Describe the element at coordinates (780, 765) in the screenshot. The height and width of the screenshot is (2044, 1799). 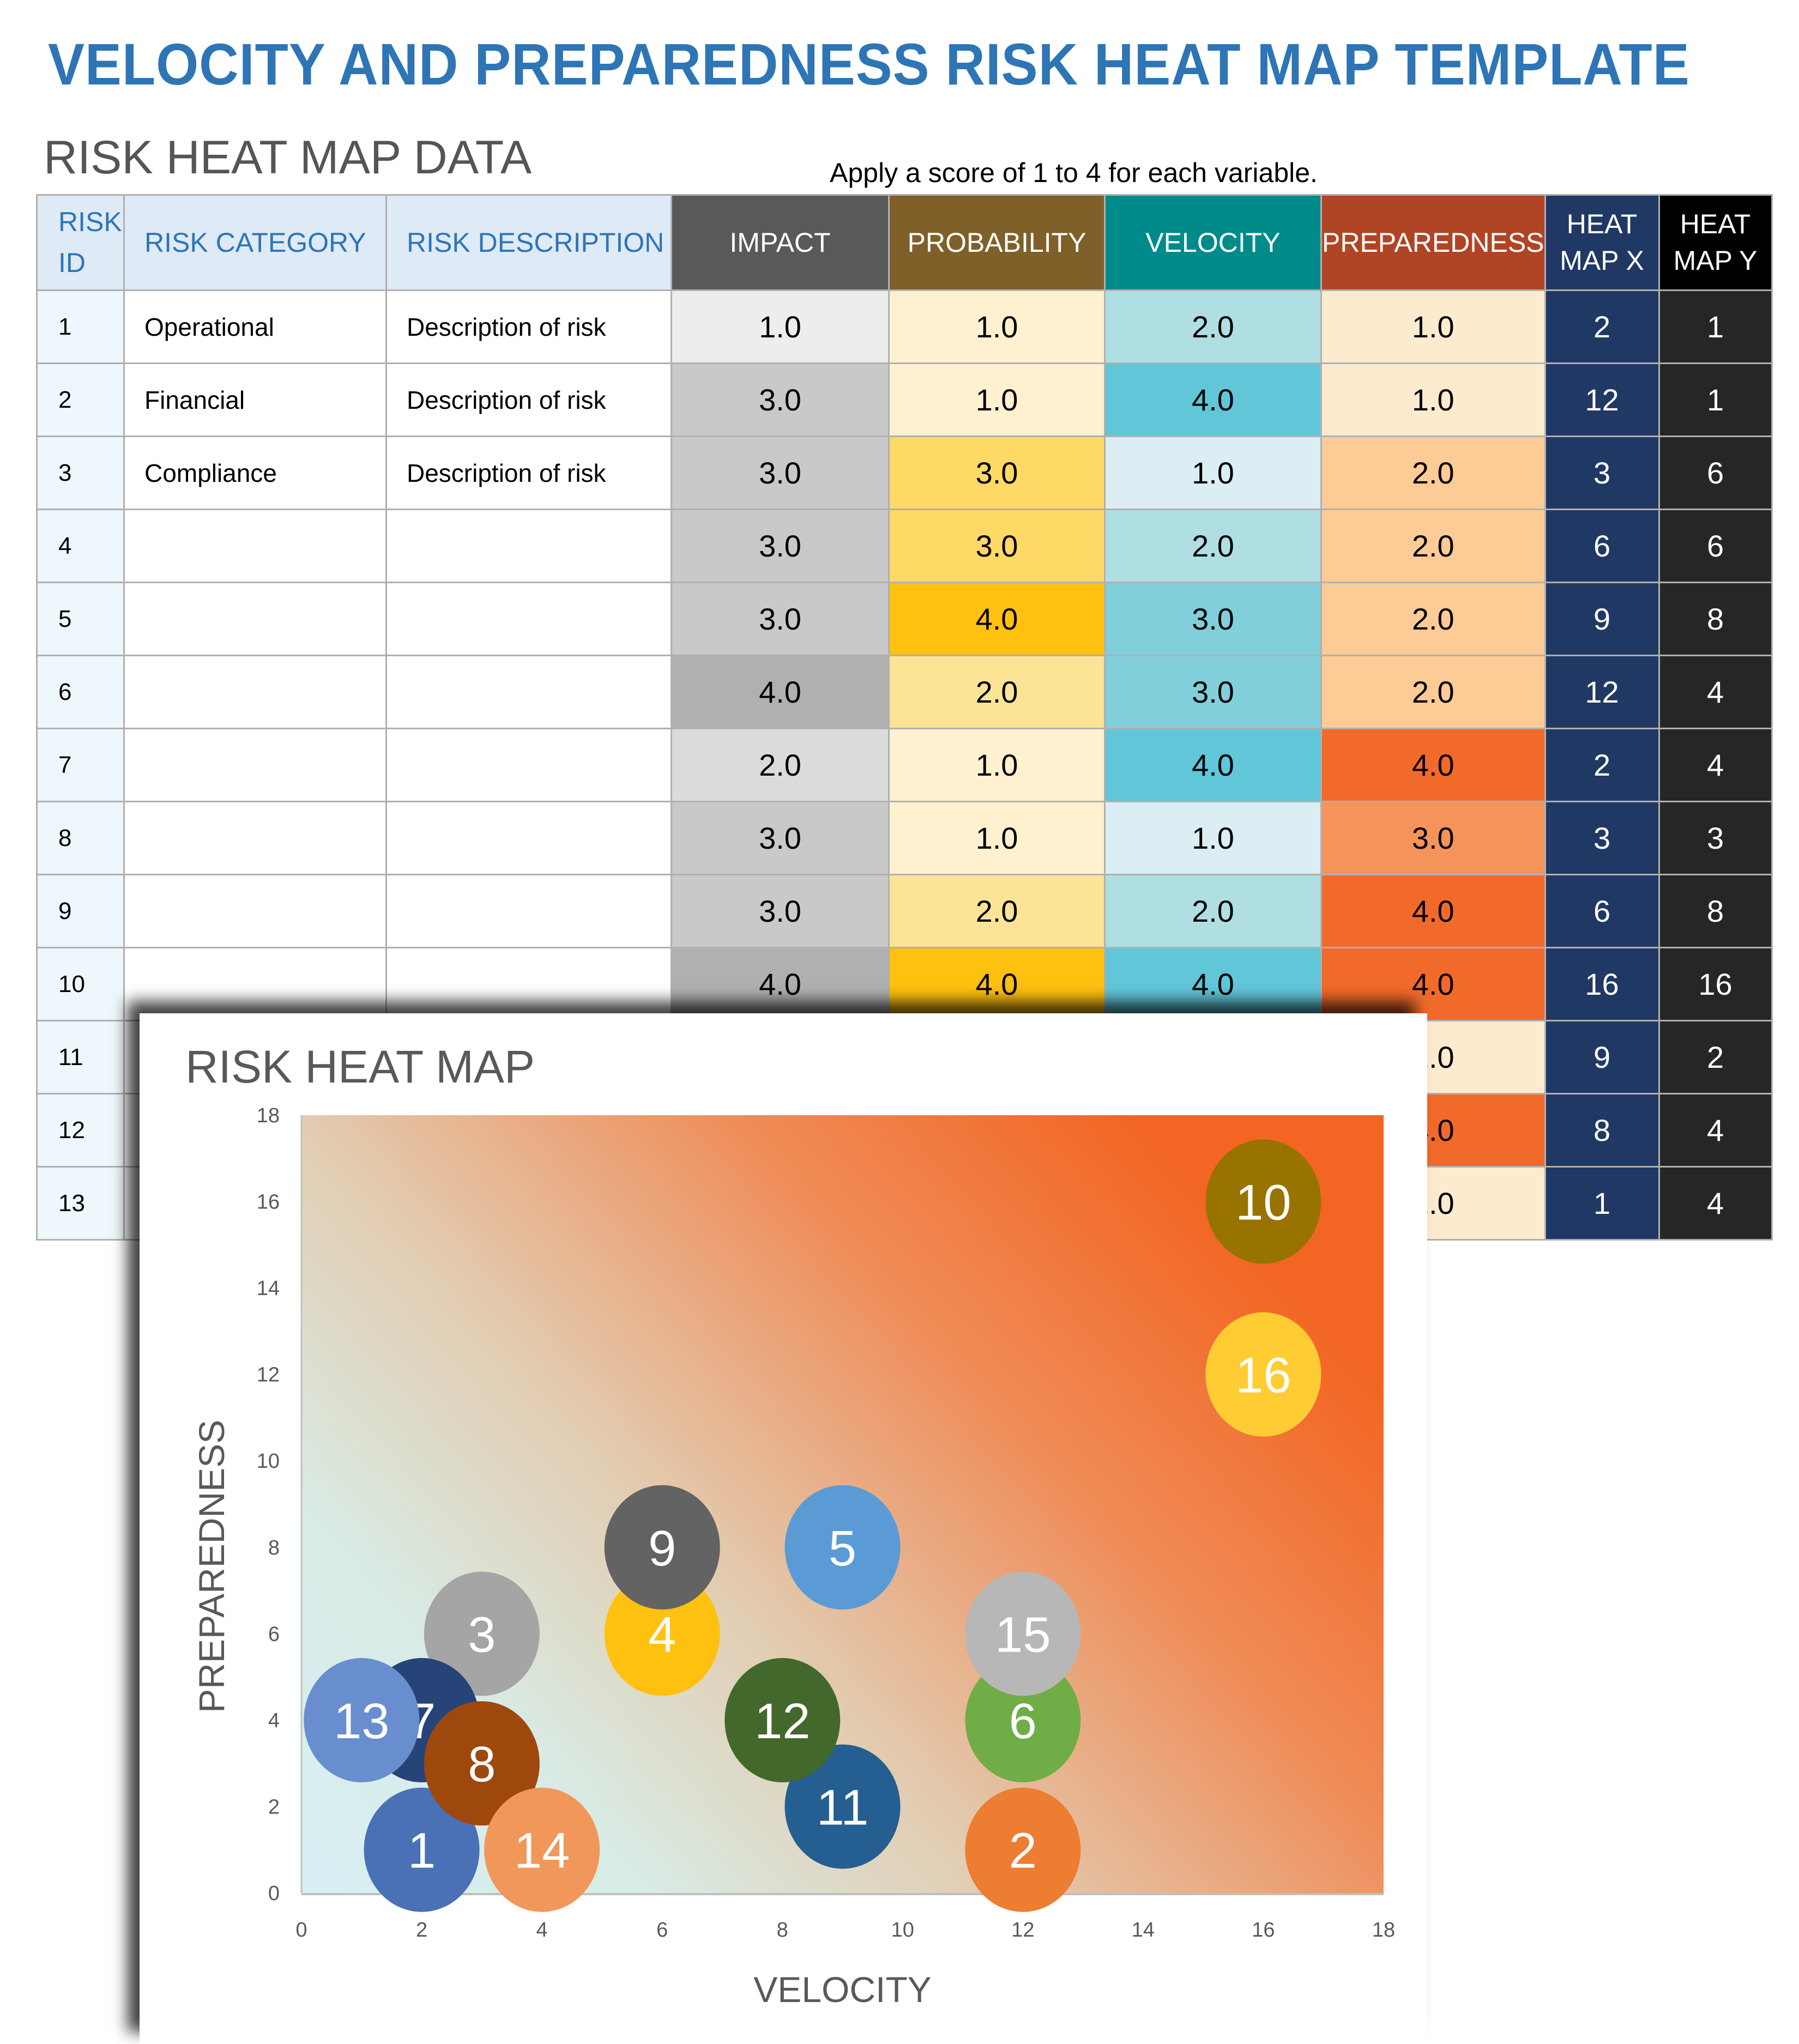
I see `cell-impact: 2.0` at that location.